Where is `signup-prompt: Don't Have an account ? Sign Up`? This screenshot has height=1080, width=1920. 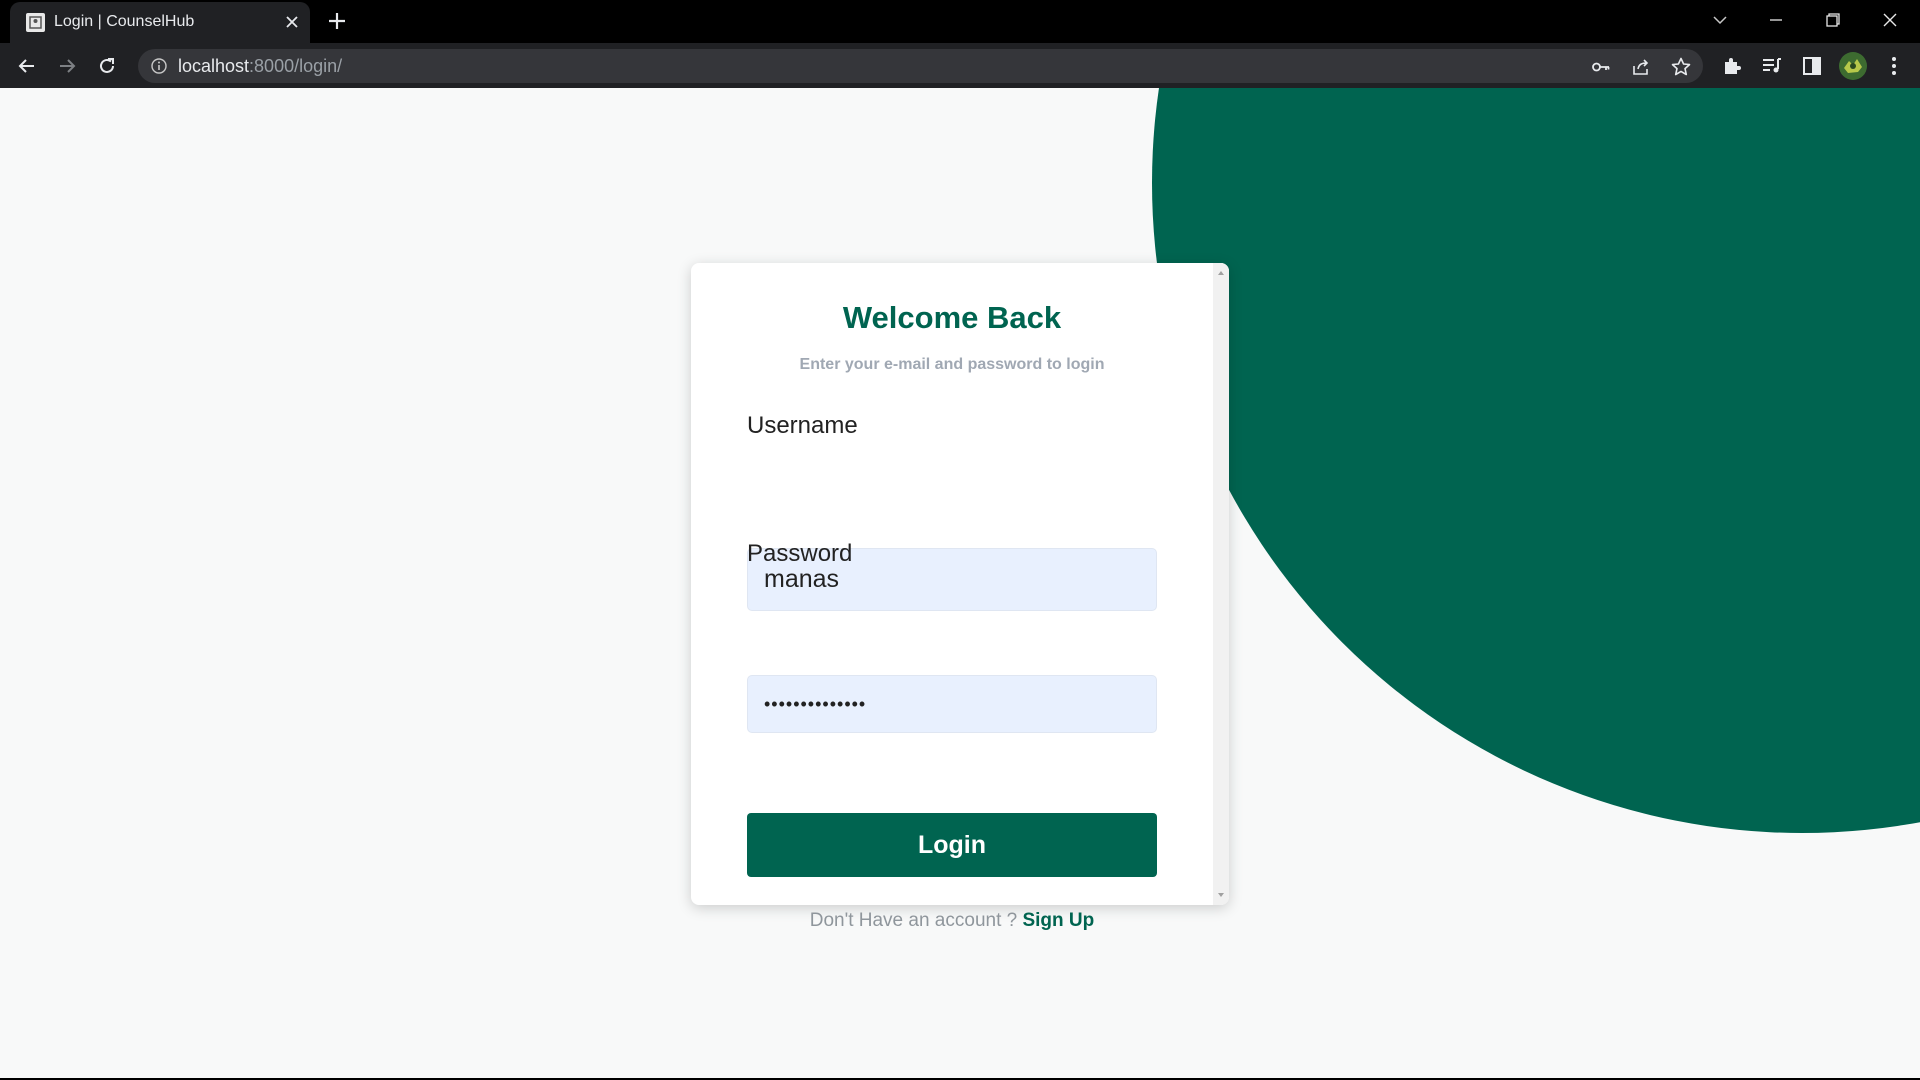 signup-prompt: Don't Have an account ? Sign Up is located at coordinates (952, 921).